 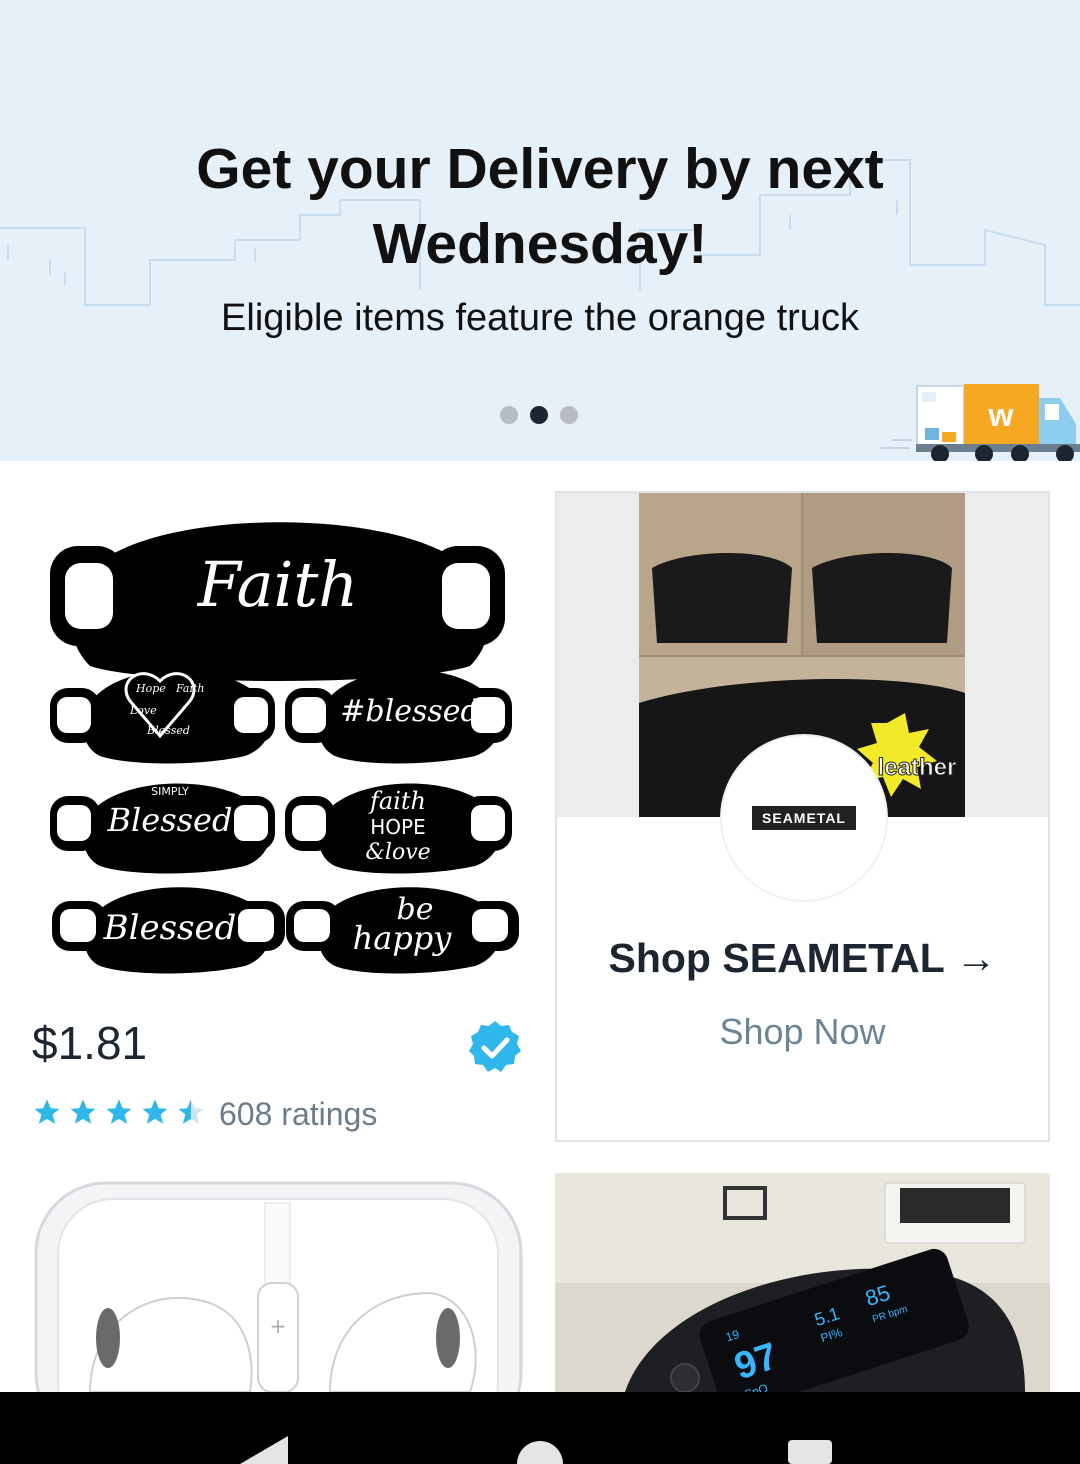 What do you see at coordinates (150, 688) in the screenshot?
I see `svg-text: Hope` at bounding box center [150, 688].